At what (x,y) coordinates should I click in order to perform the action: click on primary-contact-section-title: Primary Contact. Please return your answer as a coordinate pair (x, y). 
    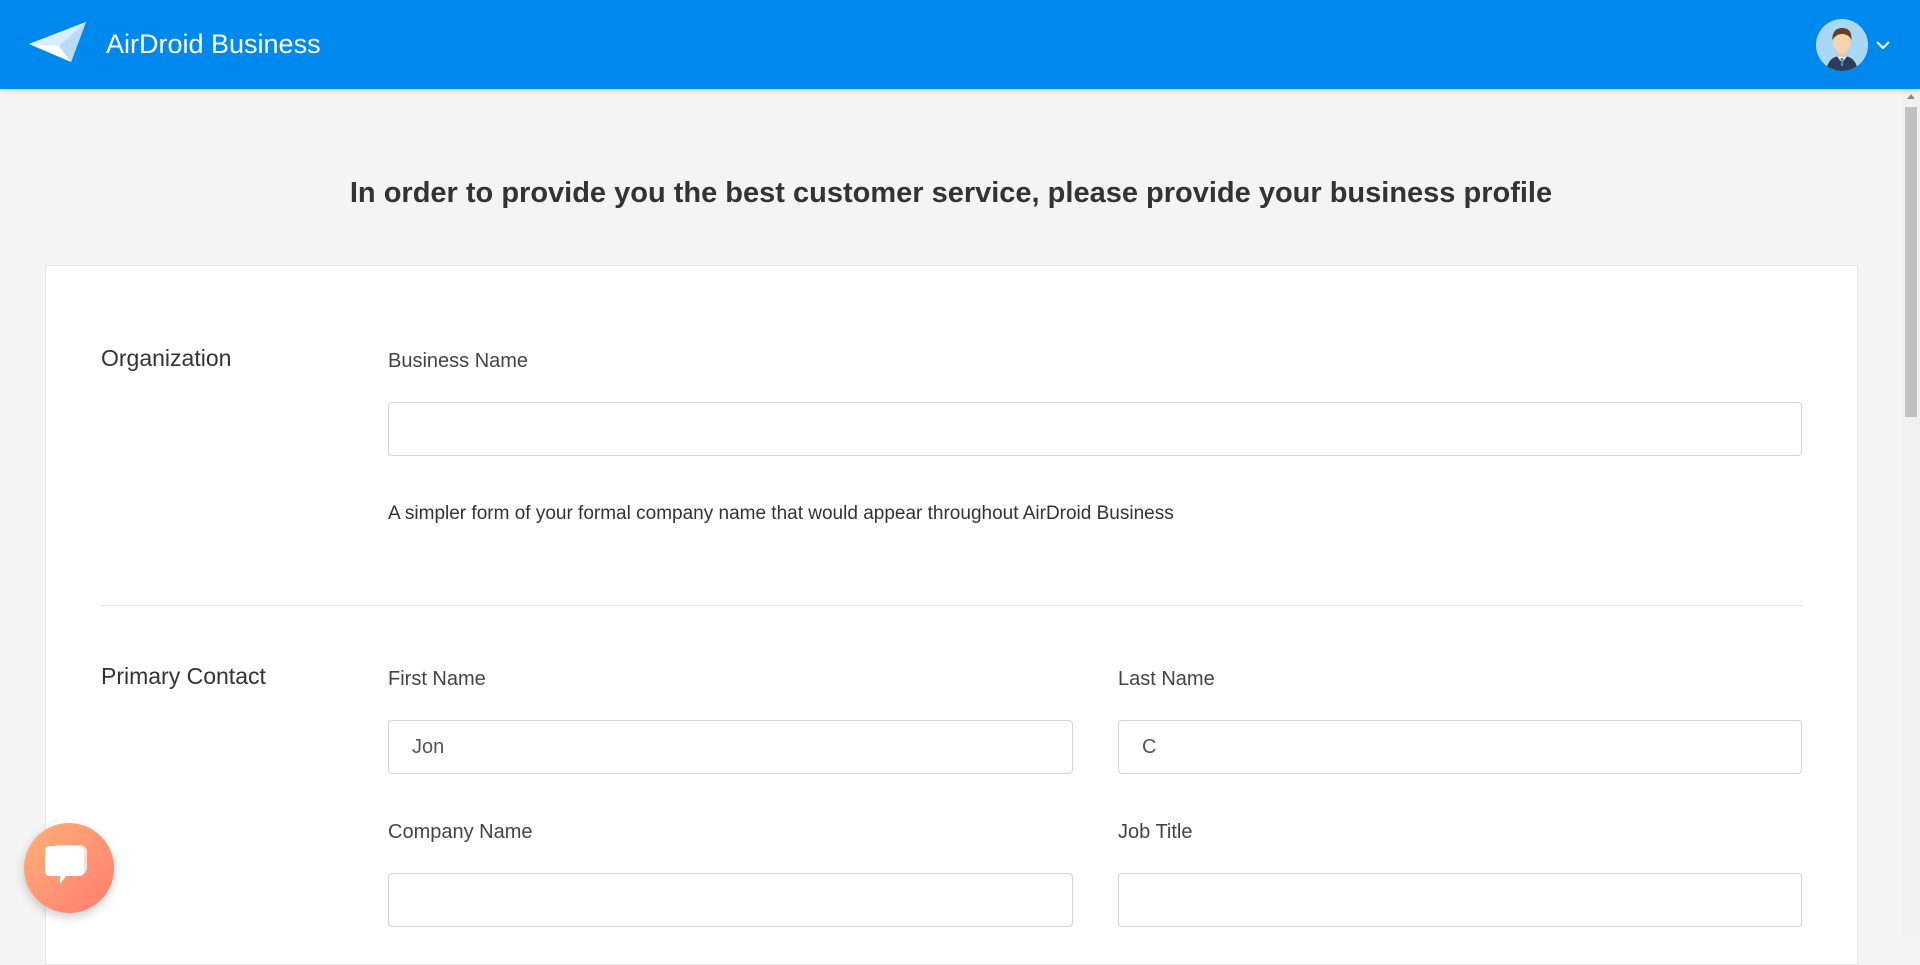
    Looking at the image, I should click on (183, 676).